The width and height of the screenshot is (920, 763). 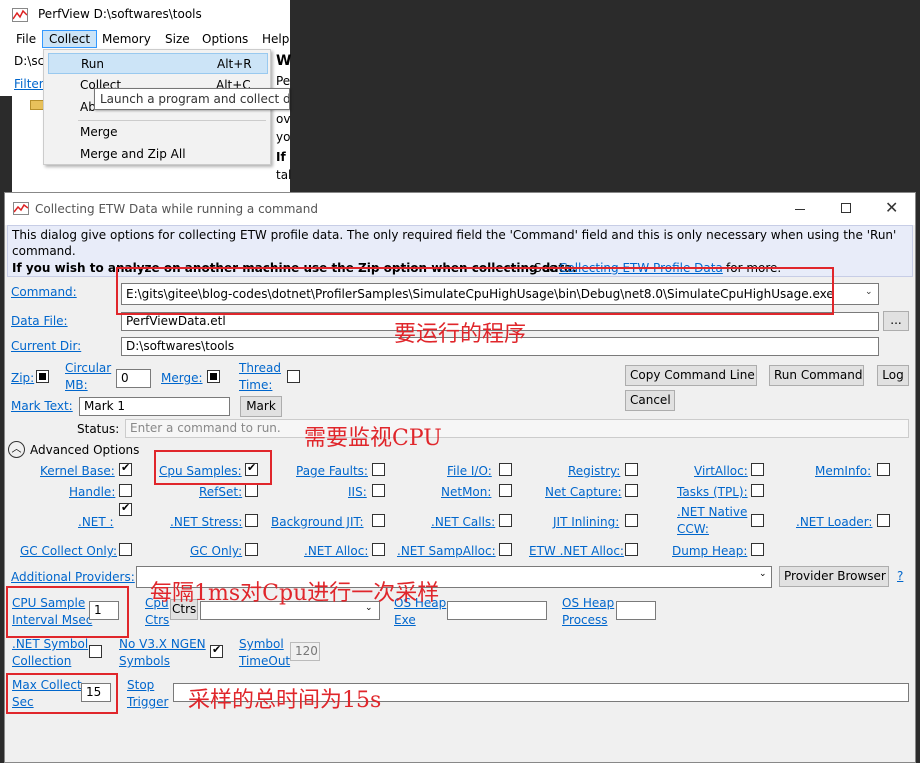 What do you see at coordinates (16, 449) in the screenshot?
I see `advanced-collapse-icon: ︿` at bounding box center [16, 449].